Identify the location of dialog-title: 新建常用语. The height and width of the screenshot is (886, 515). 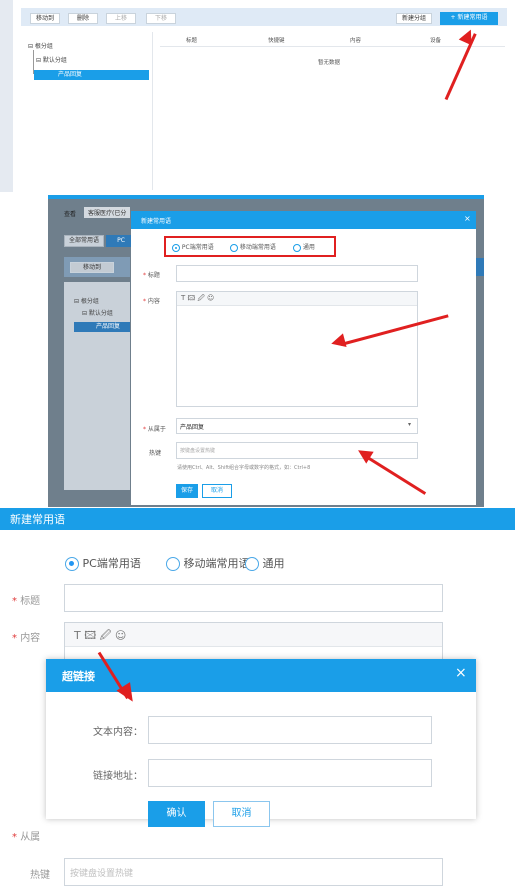
(156, 221).